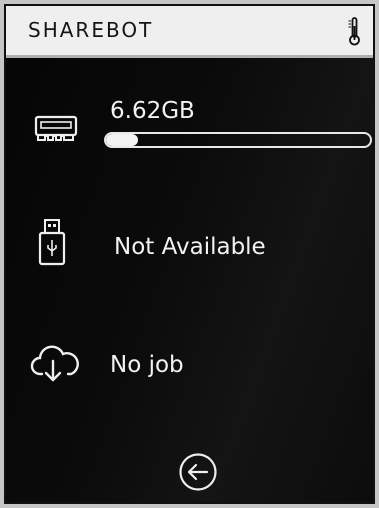  I want to click on storage-progress-bar, so click(238, 140).